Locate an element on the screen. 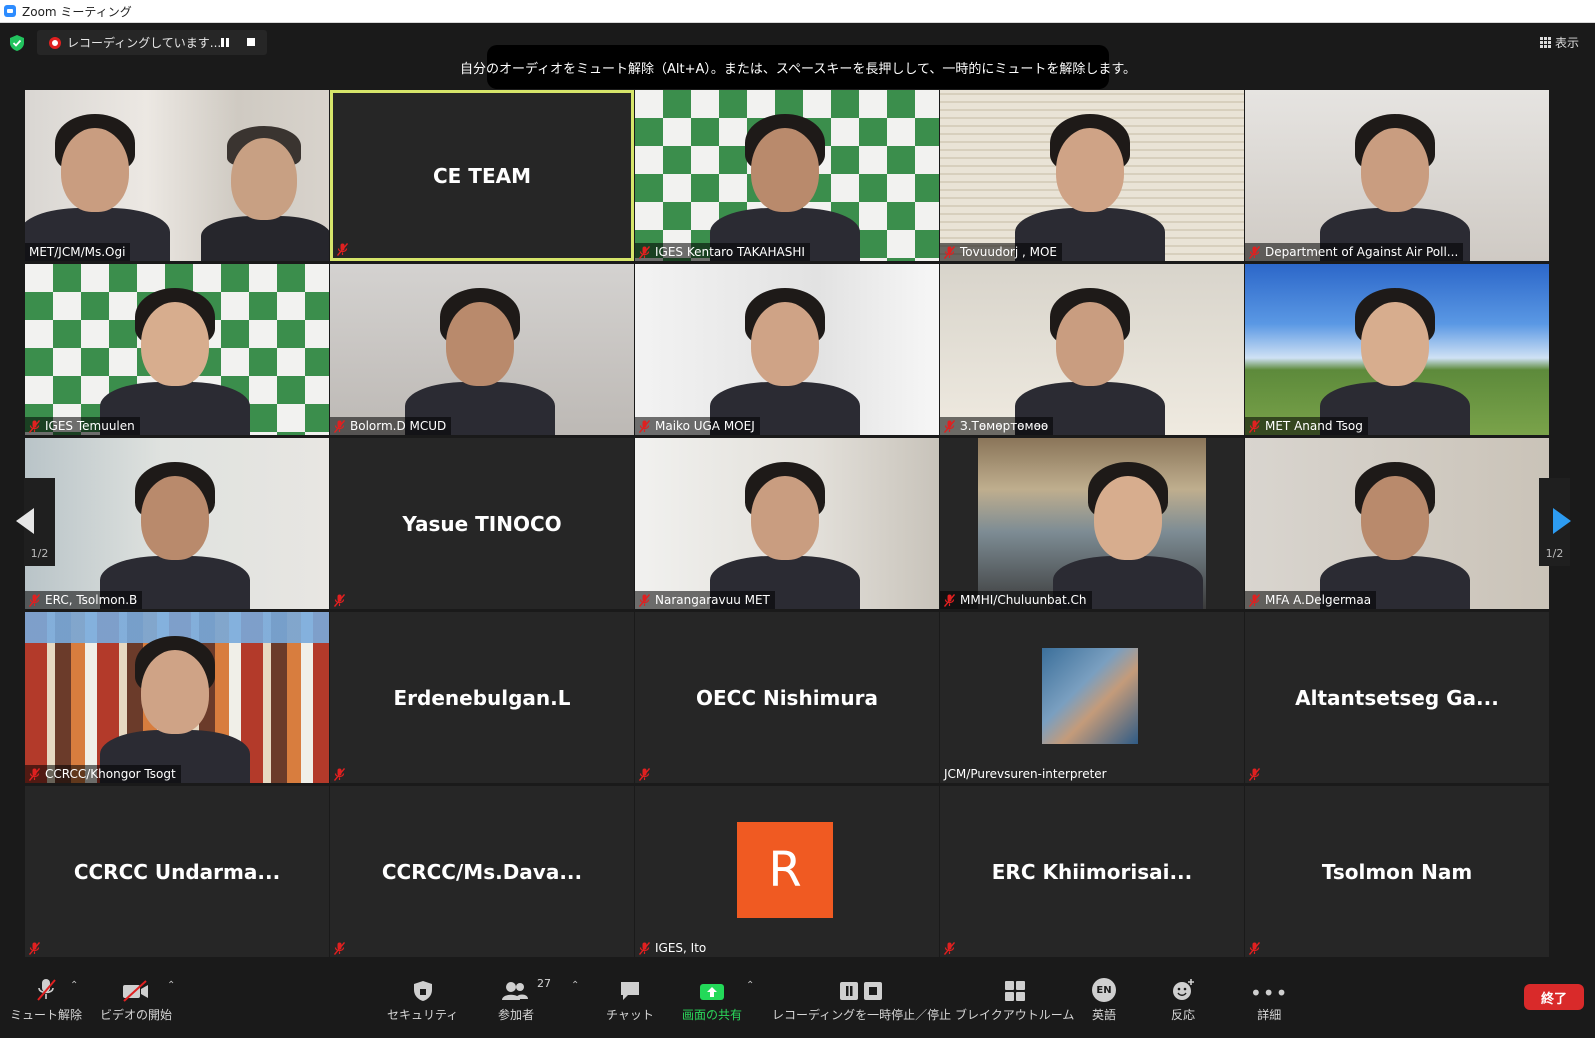 The width and height of the screenshot is (1595, 1038). participants-chevron-icon: ⌃ is located at coordinates (575, 985).